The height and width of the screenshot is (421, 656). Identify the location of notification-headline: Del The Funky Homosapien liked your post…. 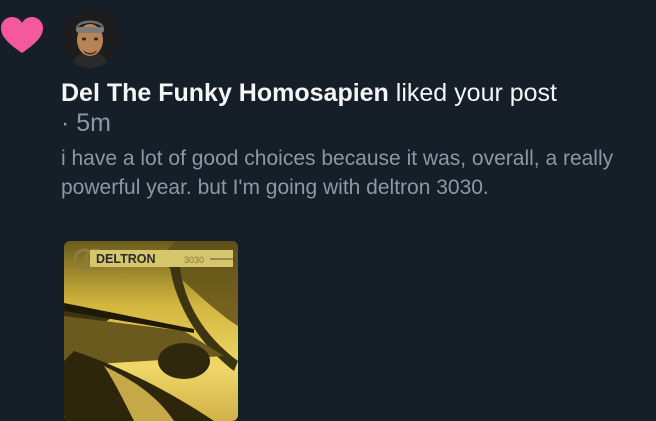
(351, 108).